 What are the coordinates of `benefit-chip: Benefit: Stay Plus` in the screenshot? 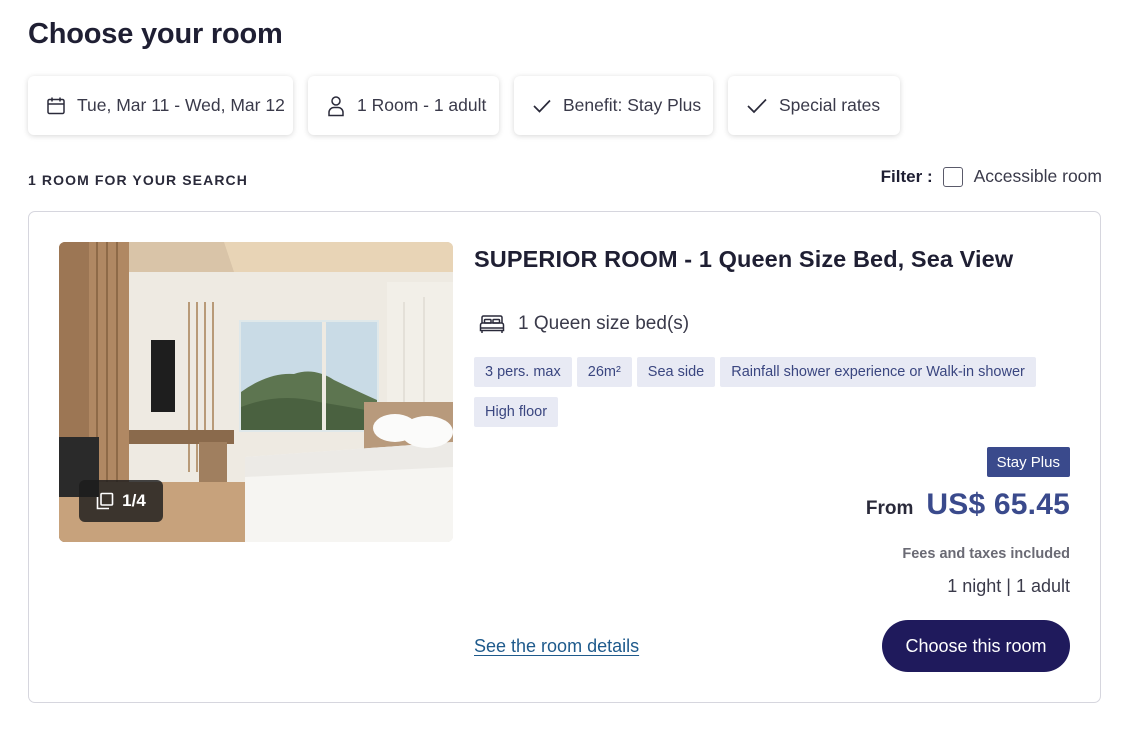 It's located at (613, 105).